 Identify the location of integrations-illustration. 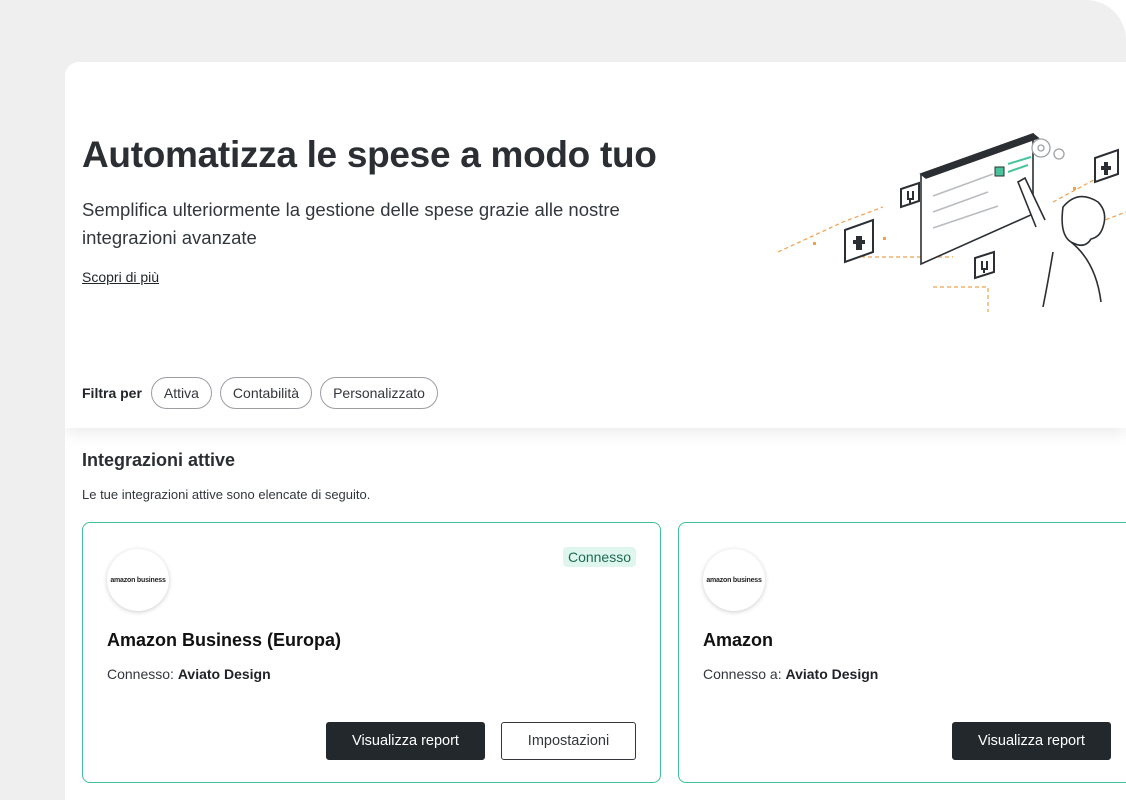
(951, 222).